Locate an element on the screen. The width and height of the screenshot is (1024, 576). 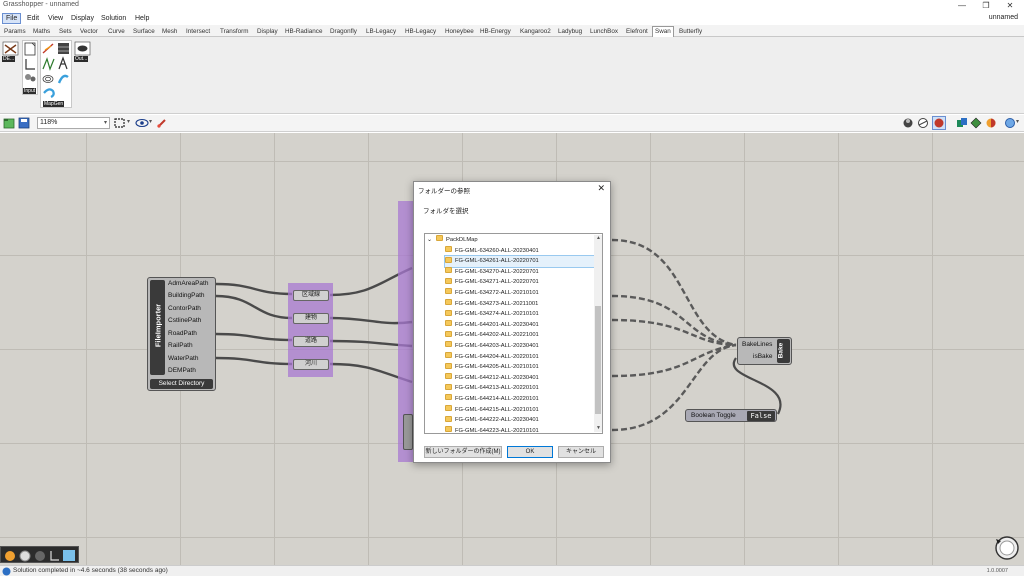
menu-help: Help is located at coordinates (142, 18).